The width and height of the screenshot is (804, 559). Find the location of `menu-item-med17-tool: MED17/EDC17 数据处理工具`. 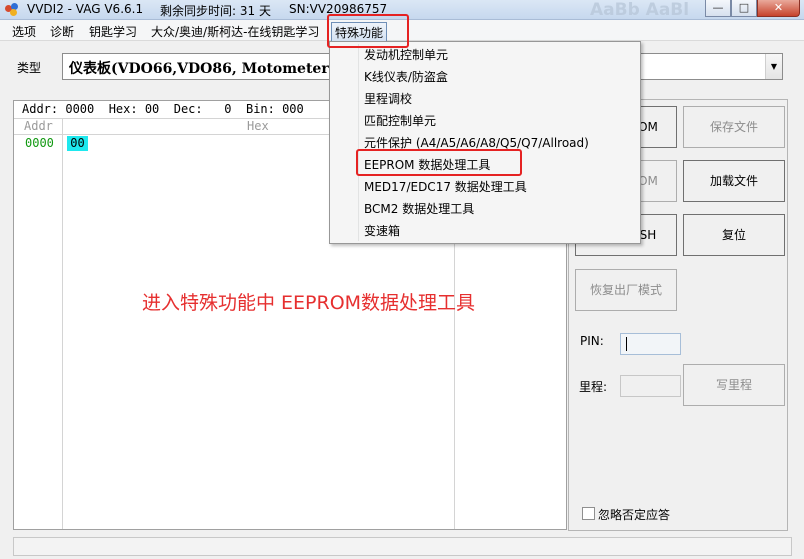

menu-item-med17-tool: MED17/EDC17 数据处理工具 is located at coordinates (445, 187).